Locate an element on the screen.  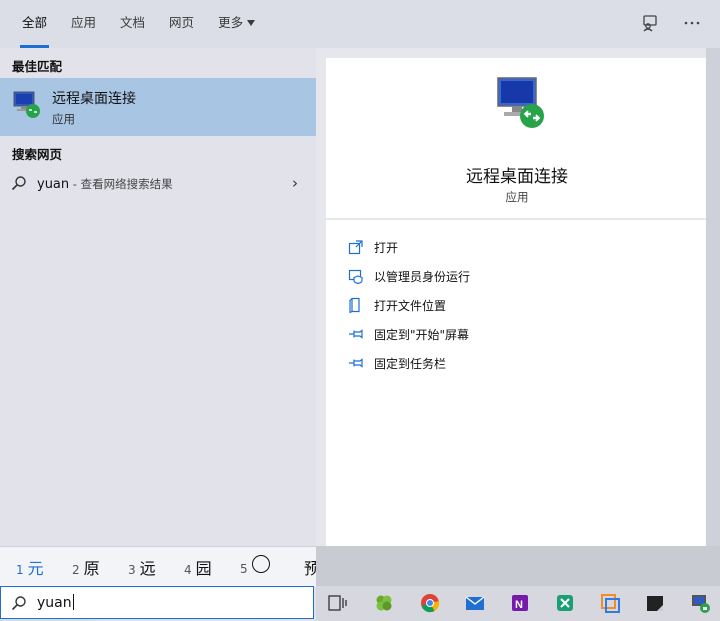
scope-tabs: 全部 应用 文档 网页 更多 is located at coordinates (138, 24).